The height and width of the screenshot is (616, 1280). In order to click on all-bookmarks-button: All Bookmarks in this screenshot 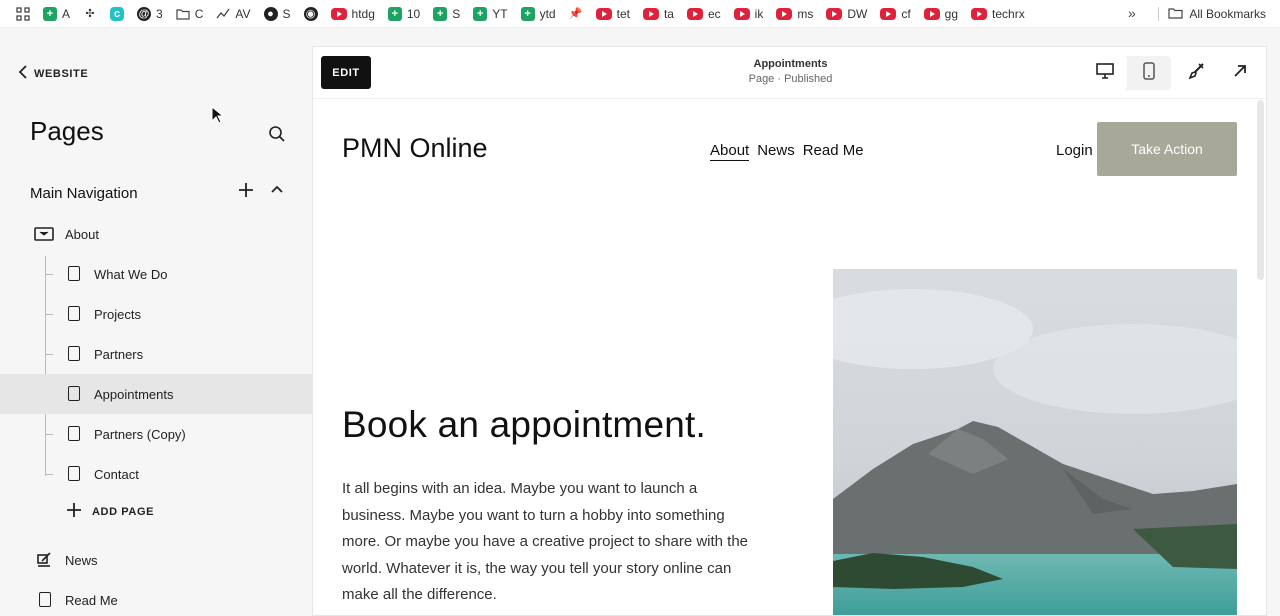, I will do `click(1217, 14)`.